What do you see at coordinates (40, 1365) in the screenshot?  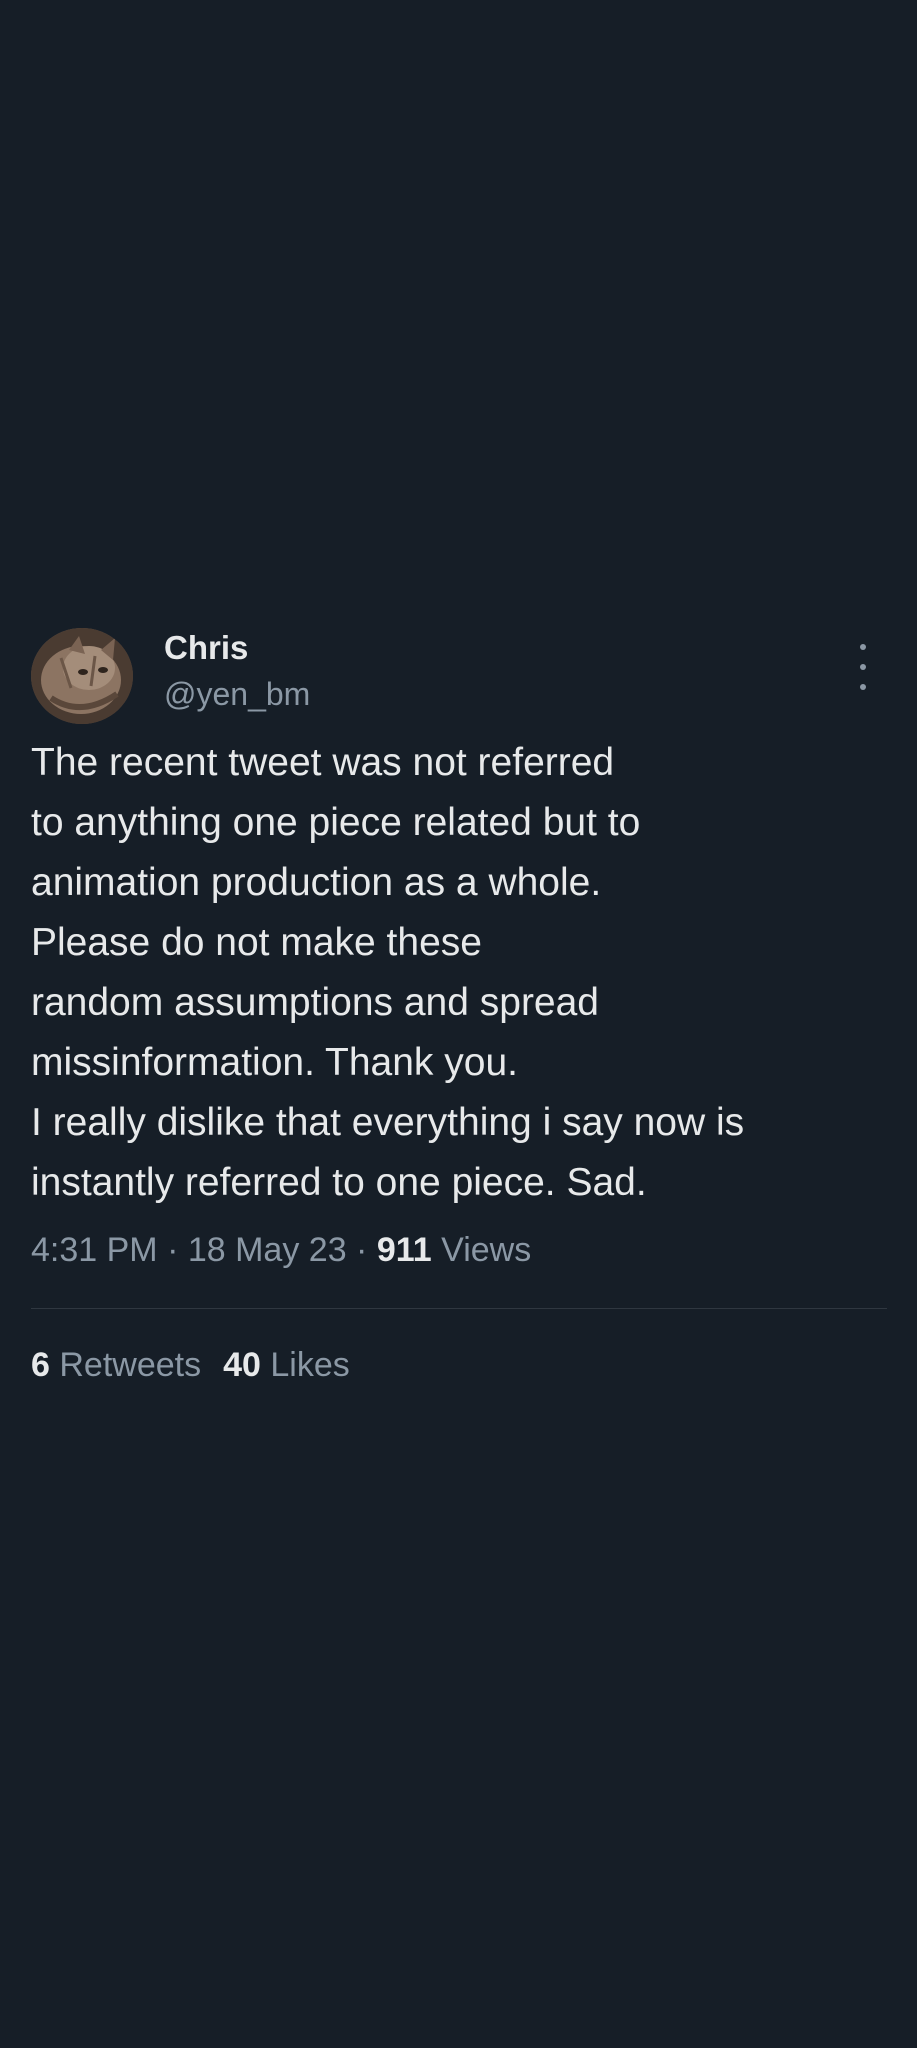 I see `retweets-count: 6` at bounding box center [40, 1365].